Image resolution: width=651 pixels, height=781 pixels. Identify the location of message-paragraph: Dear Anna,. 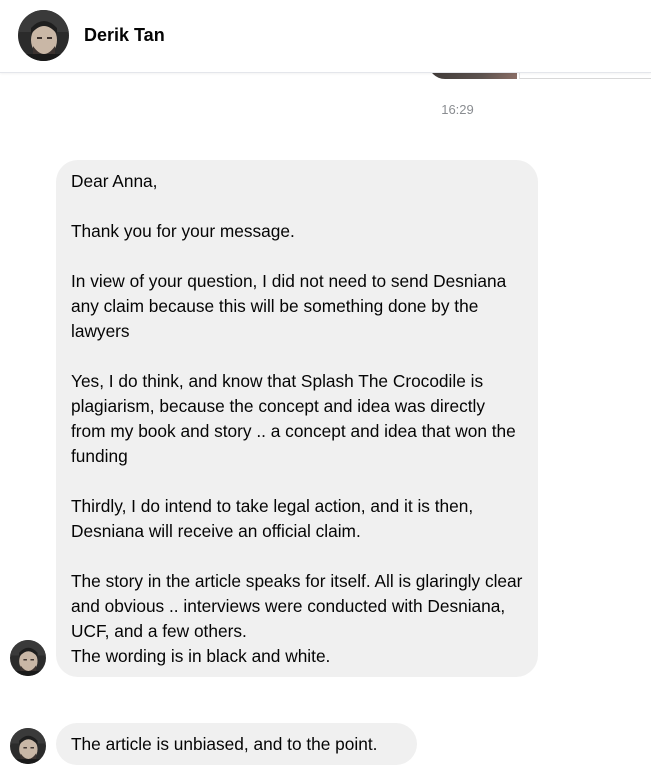
(114, 181).